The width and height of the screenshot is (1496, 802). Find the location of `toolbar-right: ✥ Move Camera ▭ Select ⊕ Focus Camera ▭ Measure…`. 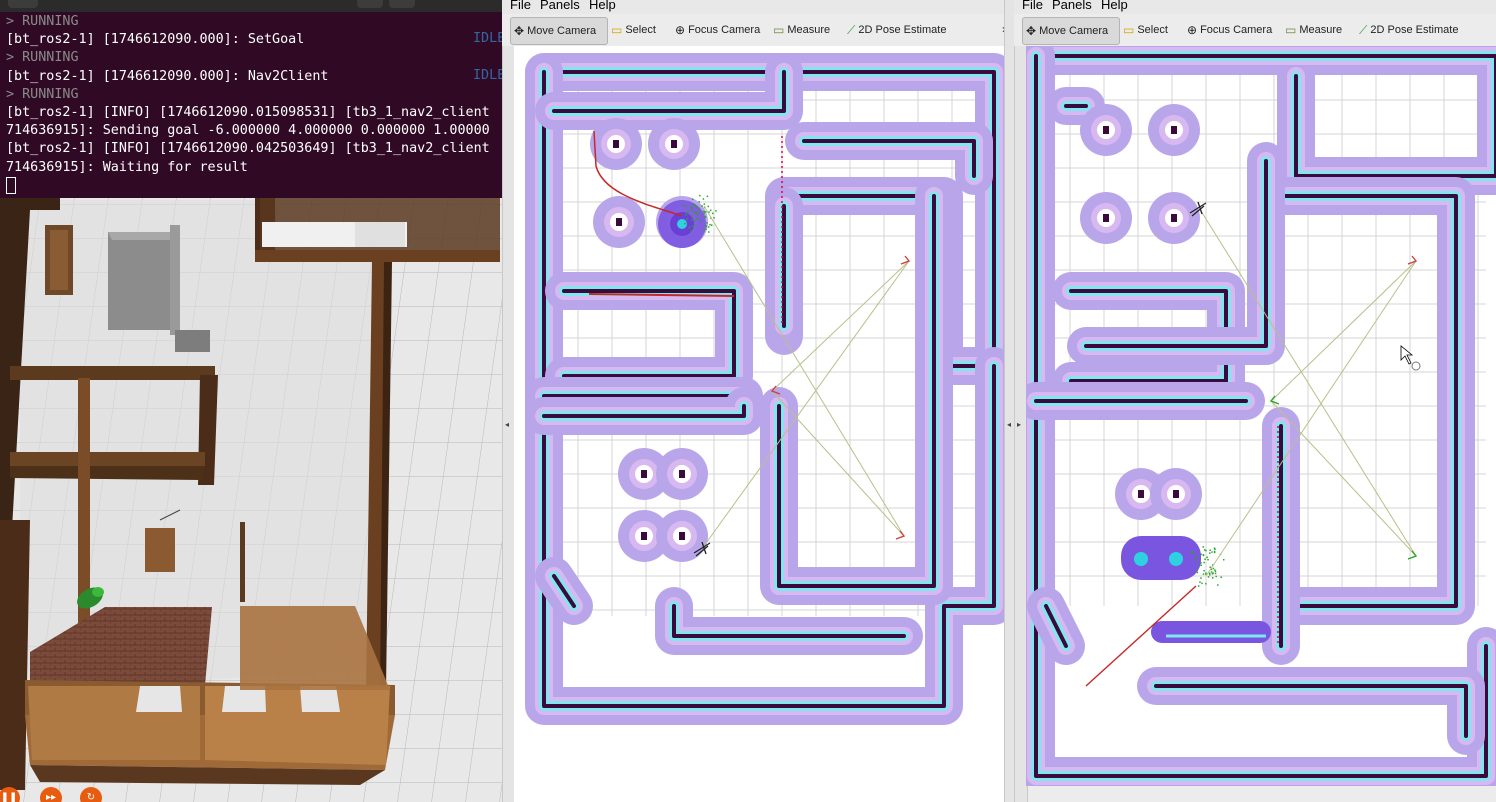

toolbar-right: ✥ Move Camera ▭ Select ⊕ Focus Camera ▭ Measure… is located at coordinates (1255, 30).